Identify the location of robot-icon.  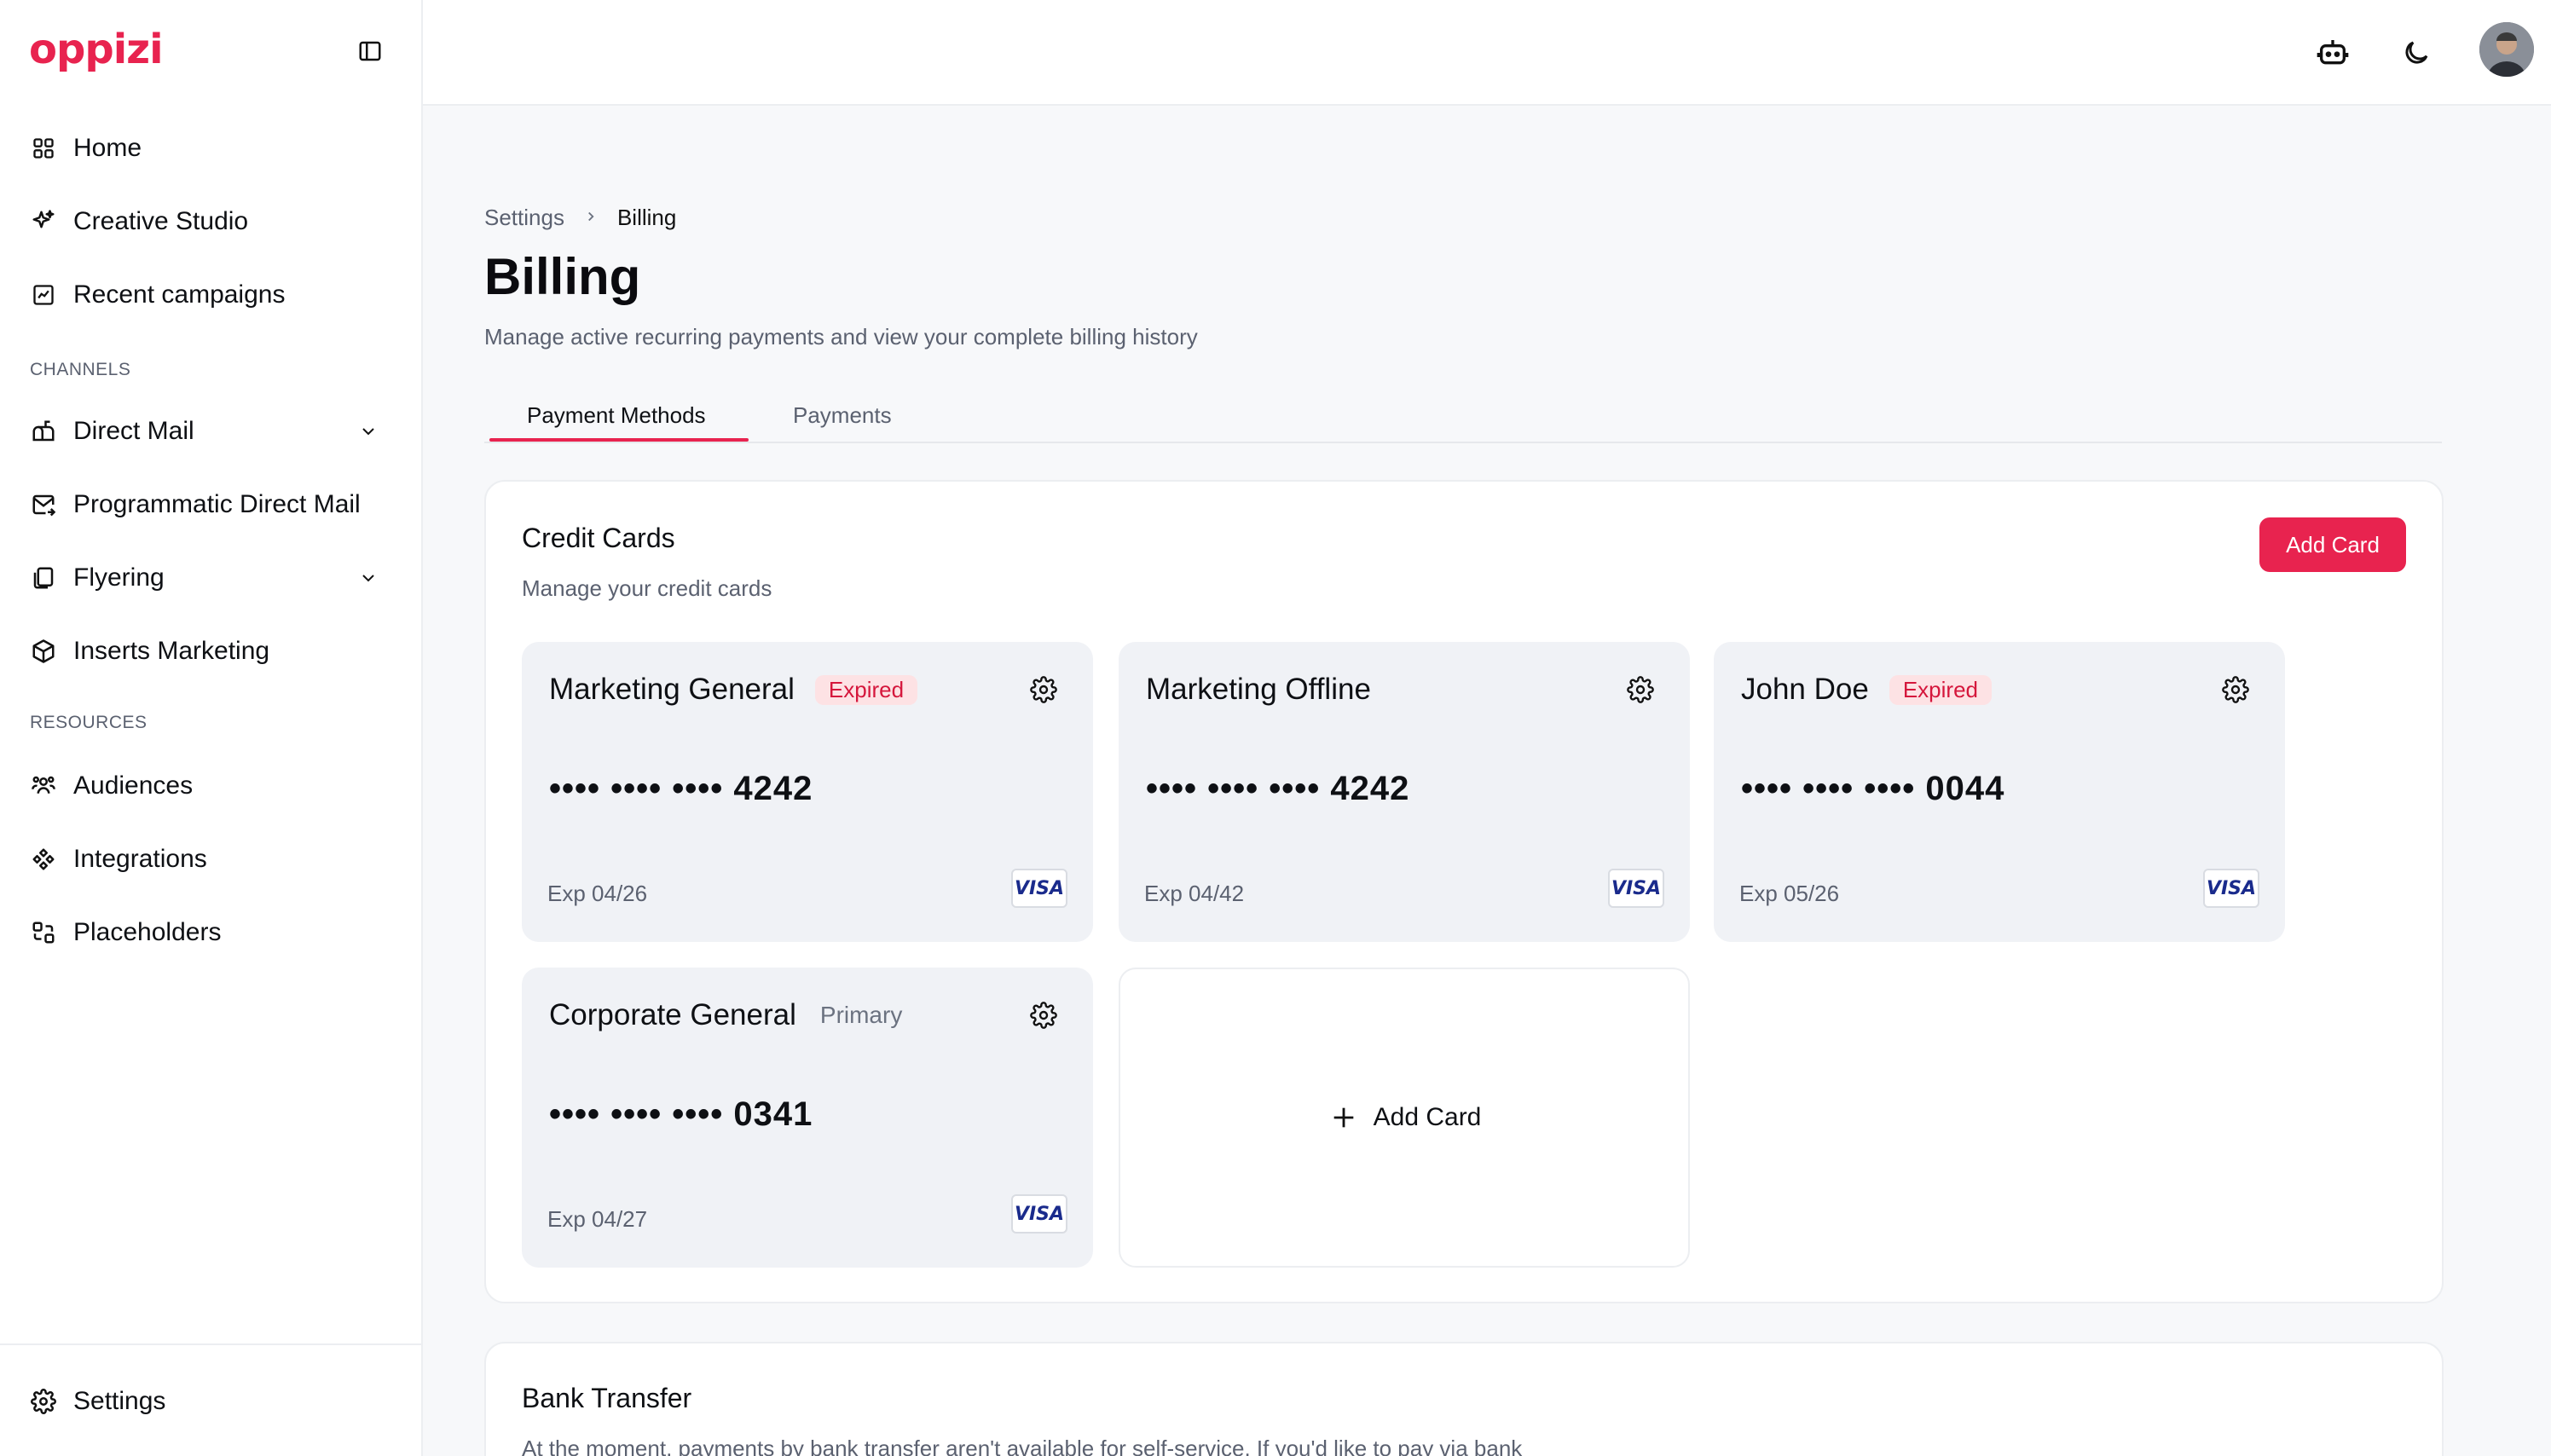
(2333, 53).